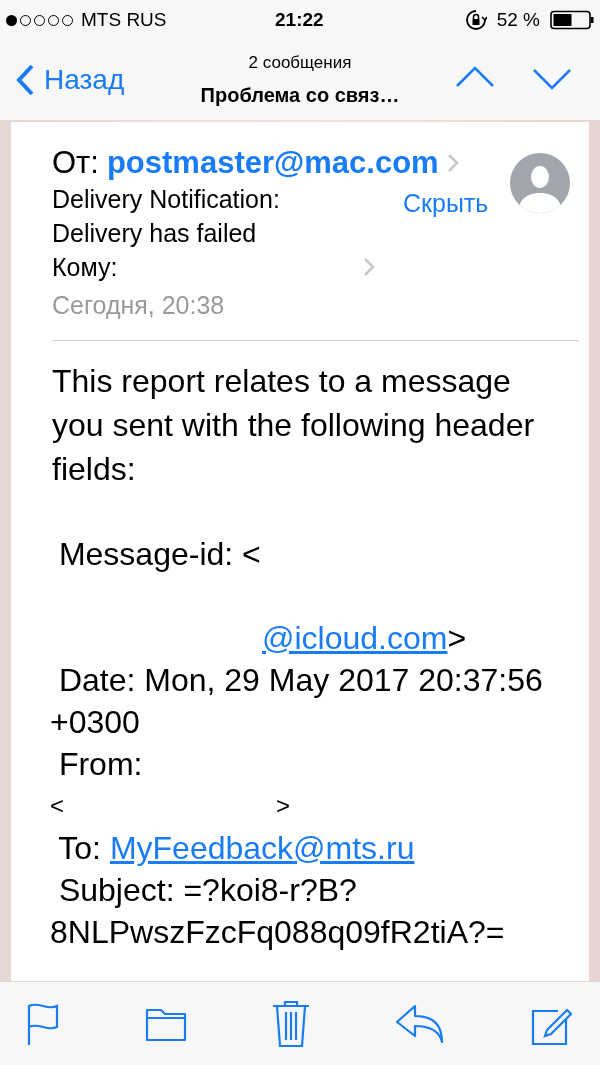 This screenshot has height=1065, width=600. Describe the element at coordinates (25, 80) in the screenshot. I see `chevron-left-icon` at that location.